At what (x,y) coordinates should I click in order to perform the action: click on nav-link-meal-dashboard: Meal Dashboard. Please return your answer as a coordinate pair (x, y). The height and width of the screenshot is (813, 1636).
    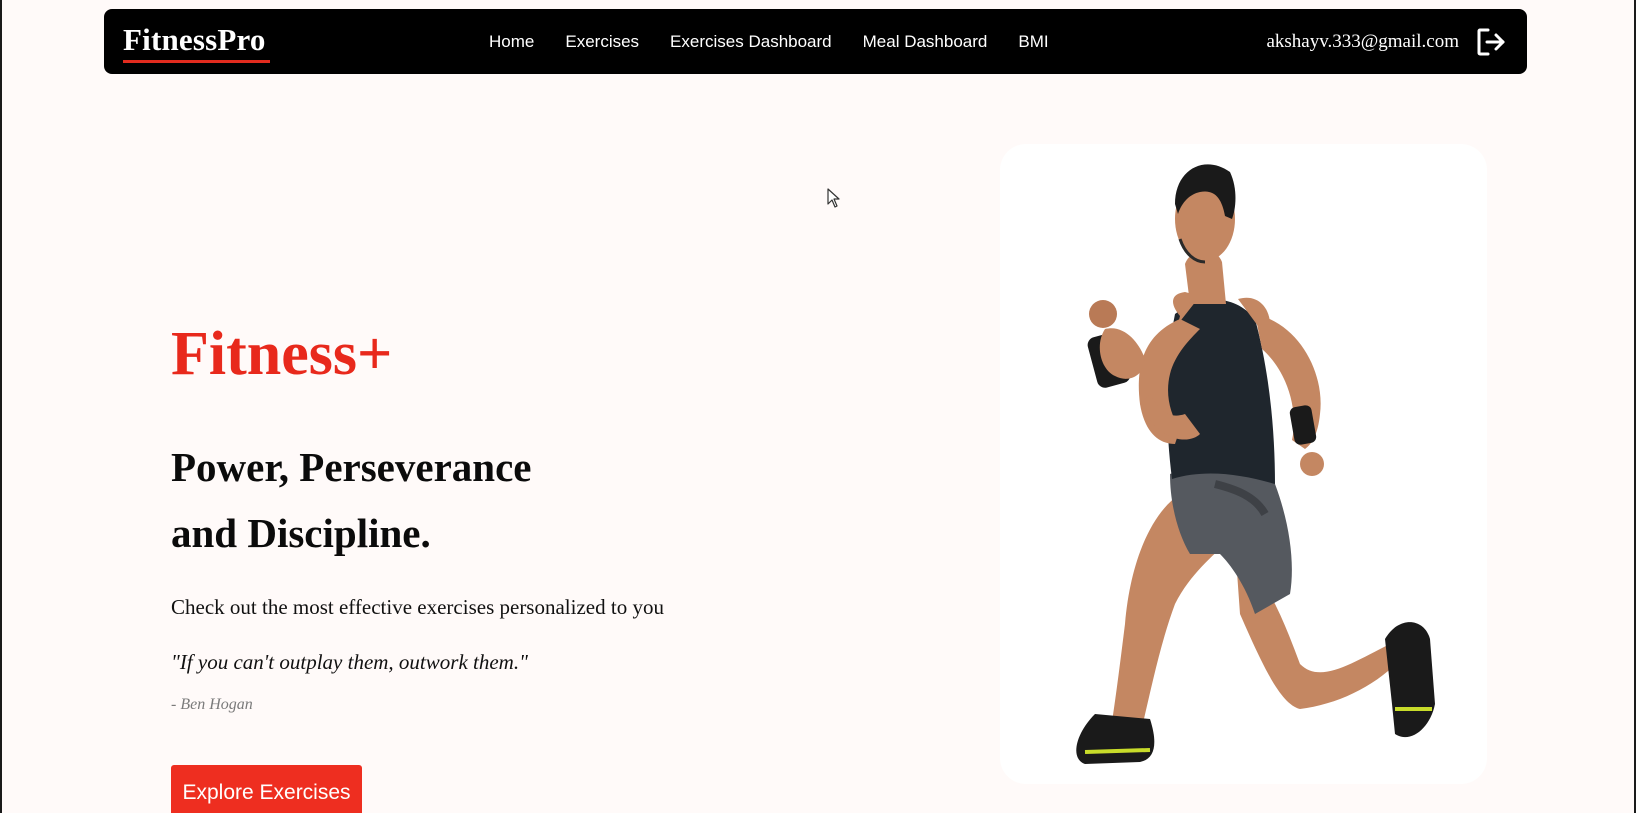
    Looking at the image, I should click on (925, 42).